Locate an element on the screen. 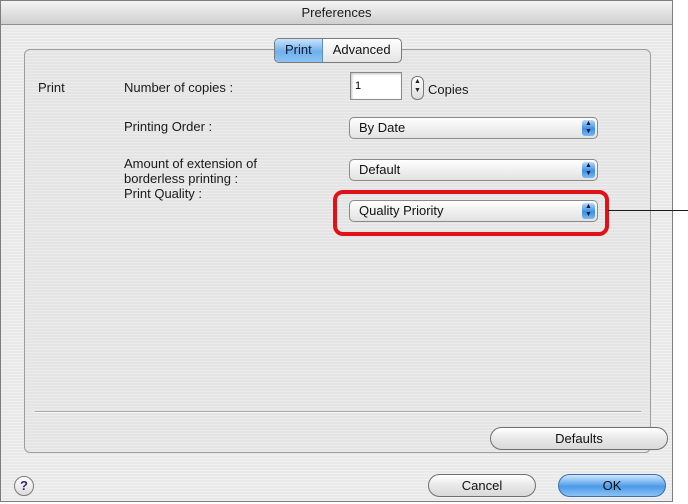 The width and height of the screenshot is (688, 504). copies-stepper: ▲ ▼ is located at coordinates (417, 88).